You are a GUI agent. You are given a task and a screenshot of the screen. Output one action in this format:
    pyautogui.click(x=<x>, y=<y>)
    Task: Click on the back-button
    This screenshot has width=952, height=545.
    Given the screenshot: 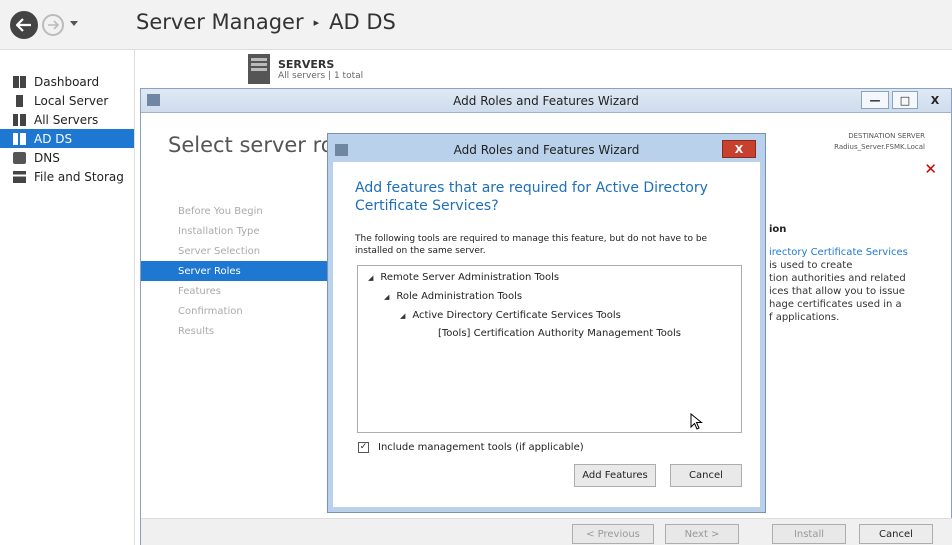 What is the action you would take?
    pyautogui.click(x=24, y=25)
    